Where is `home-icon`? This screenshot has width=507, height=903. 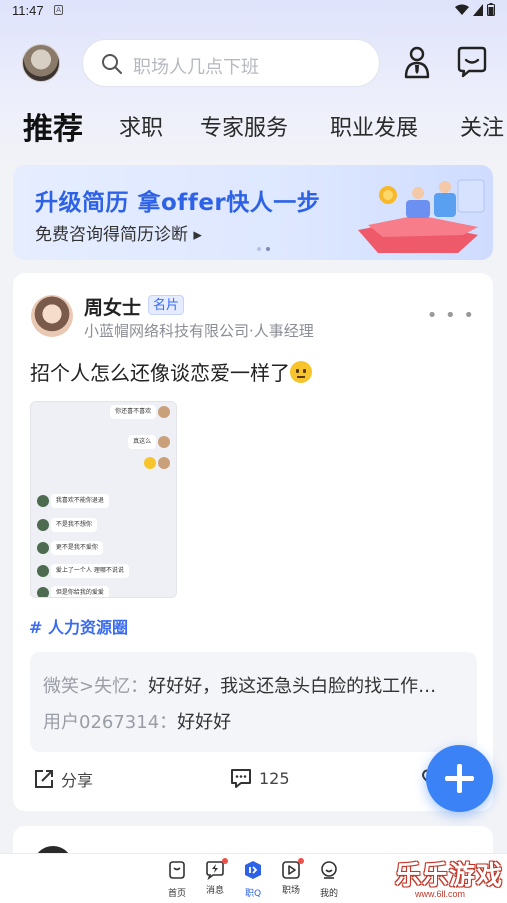
home-icon is located at coordinates (177, 870).